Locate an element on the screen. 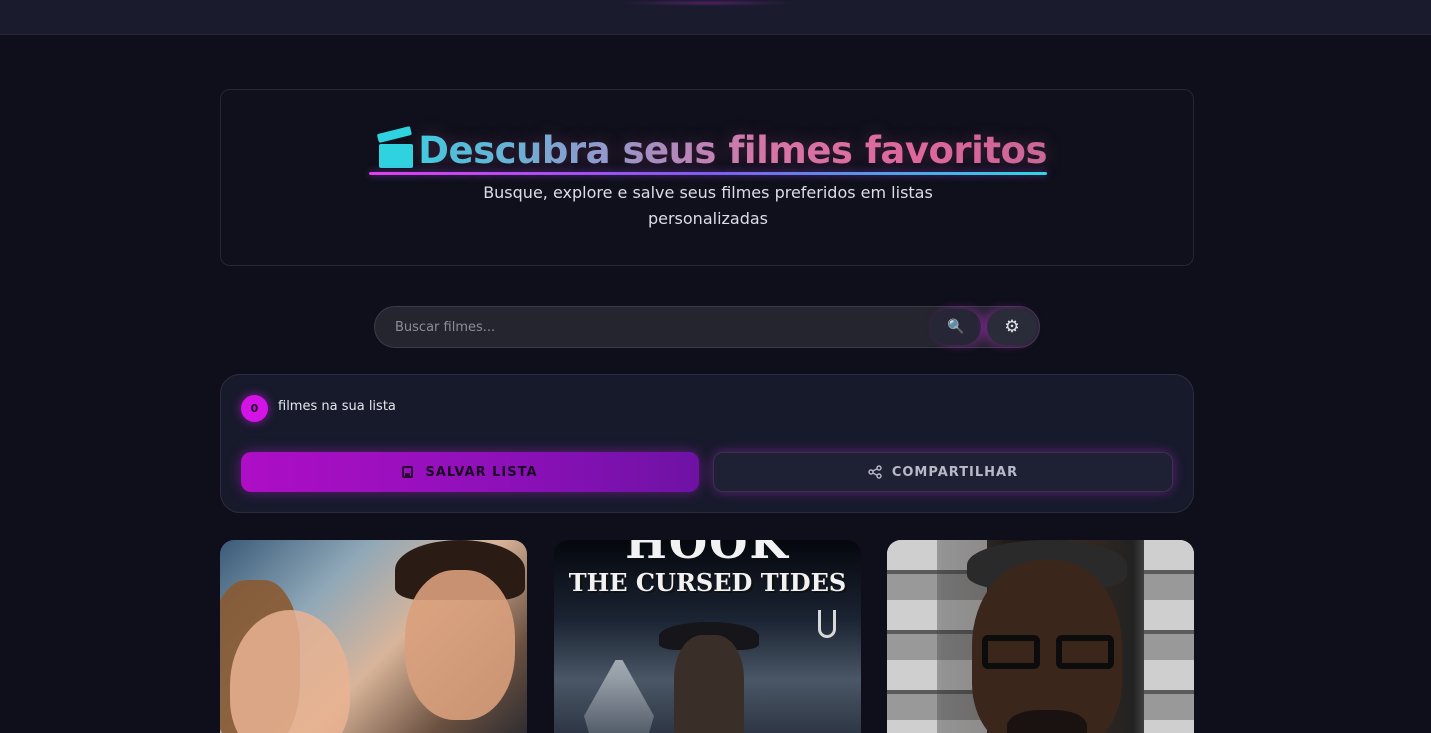 This screenshot has width=1431, height=733. clapperboard-icon is located at coordinates (394, 148).